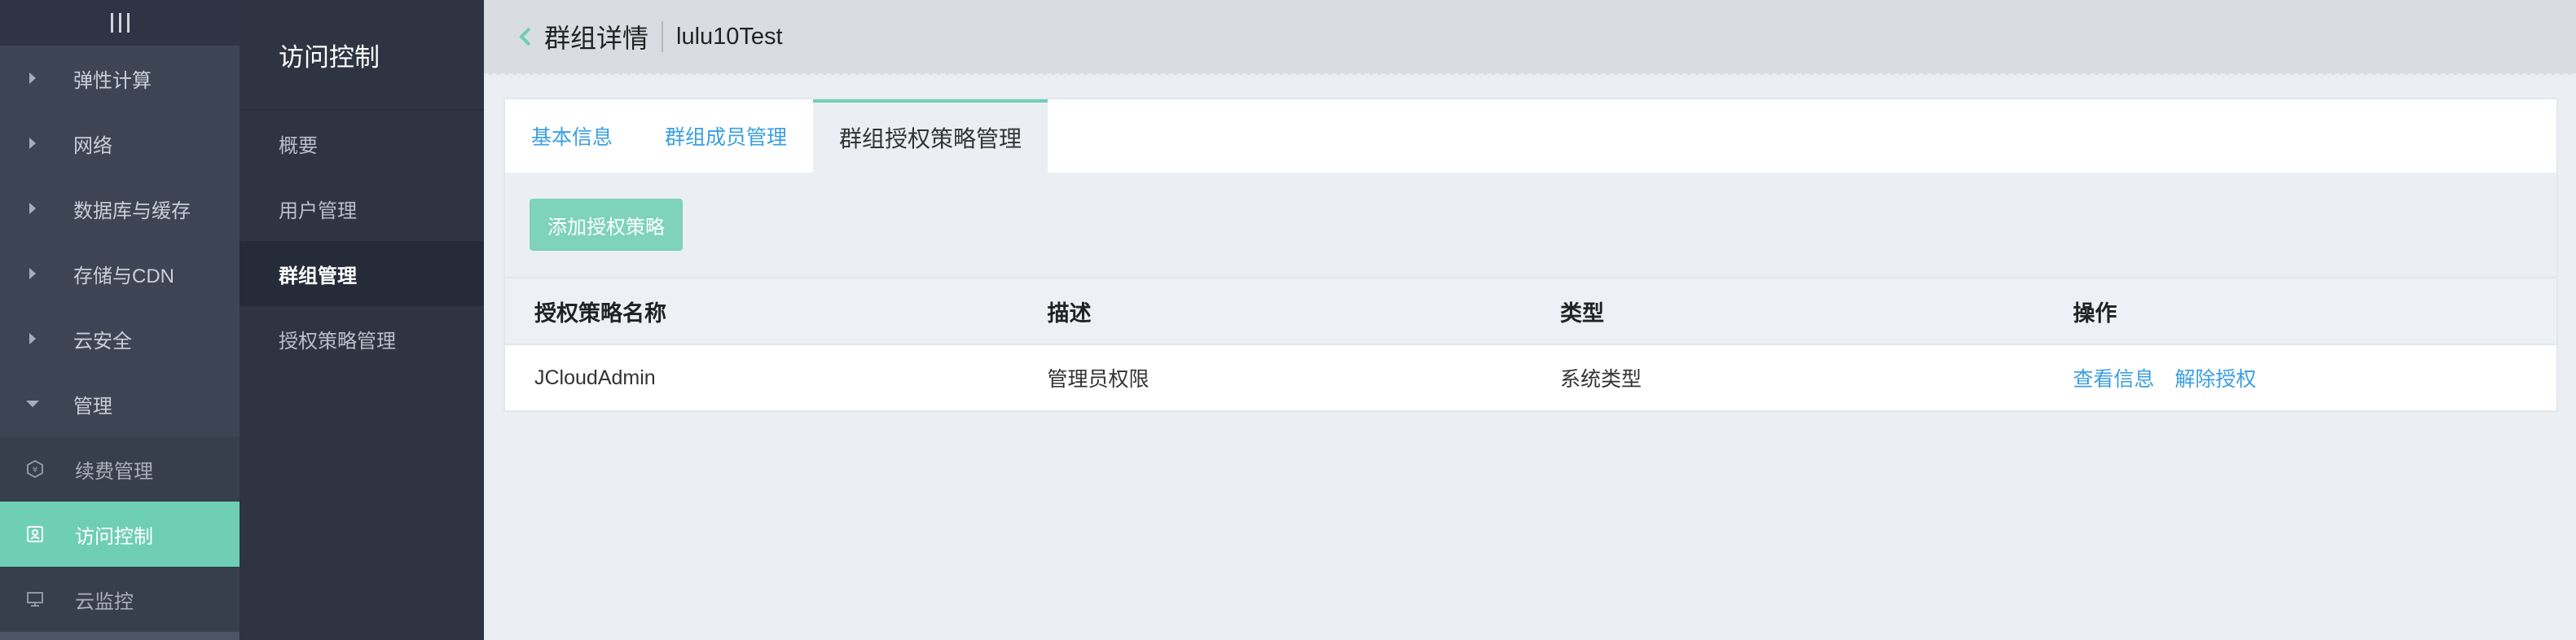 This screenshot has width=2576, height=640. What do you see at coordinates (2095, 313) in the screenshot?
I see `column-header-actions: 操作` at bounding box center [2095, 313].